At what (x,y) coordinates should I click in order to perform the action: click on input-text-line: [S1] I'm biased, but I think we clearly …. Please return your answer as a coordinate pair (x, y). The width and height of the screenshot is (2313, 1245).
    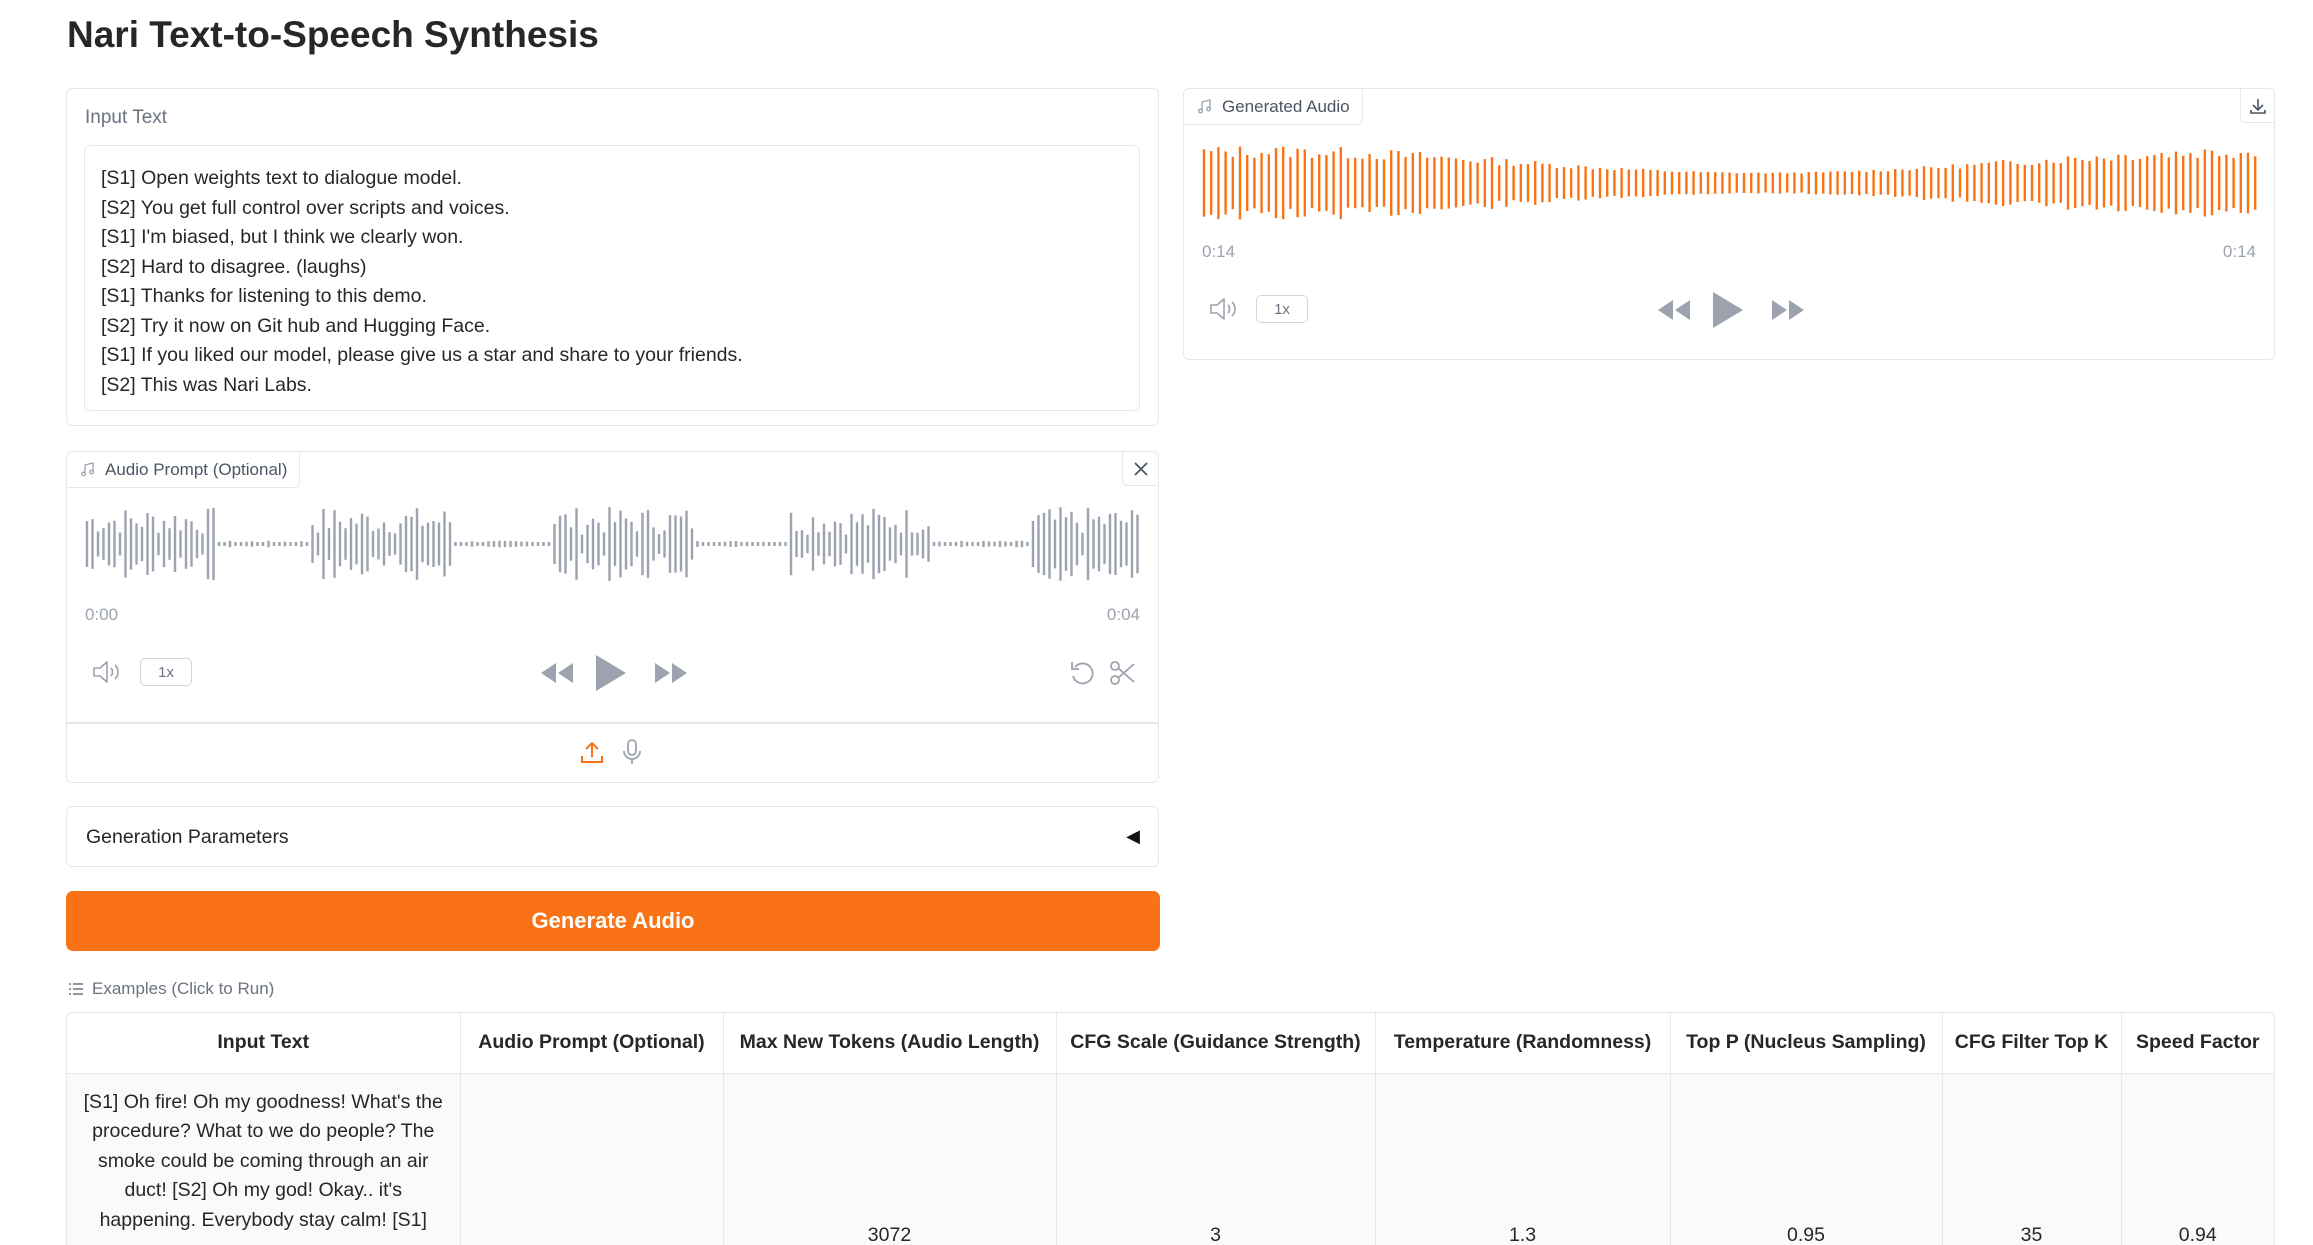
    Looking at the image, I should click on (282, 237).